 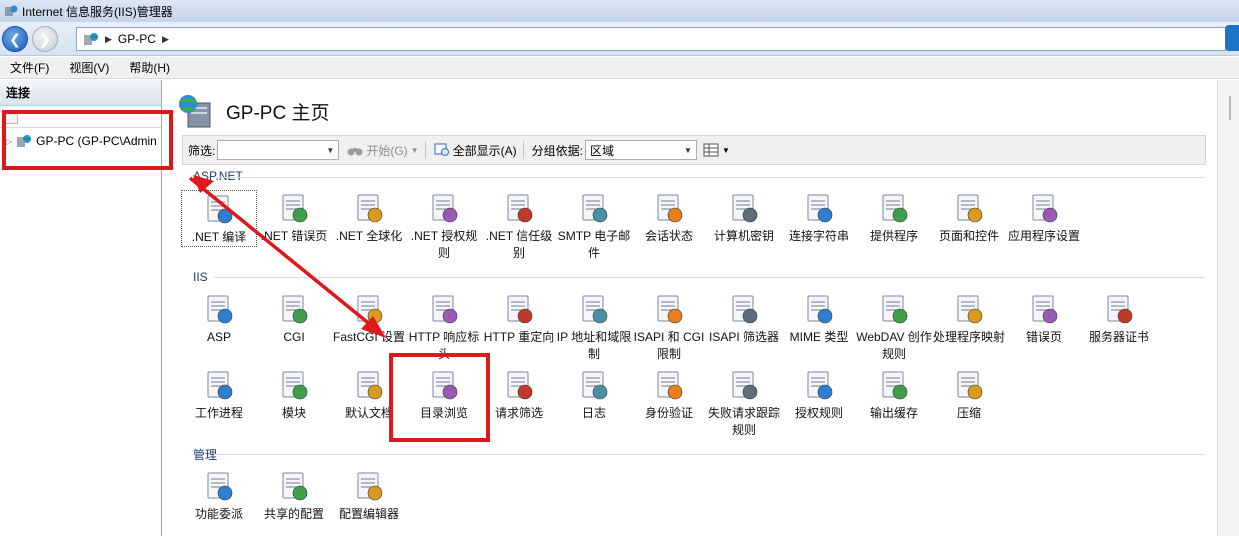 I want to click on feature-mime-type: MIME 类型, so click(x=819, y=318).